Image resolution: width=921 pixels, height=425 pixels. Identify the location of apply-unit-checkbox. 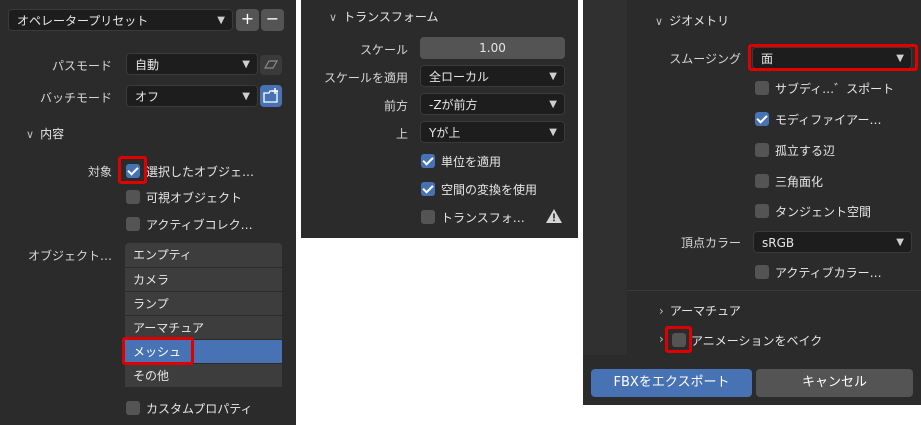
(428, 161).